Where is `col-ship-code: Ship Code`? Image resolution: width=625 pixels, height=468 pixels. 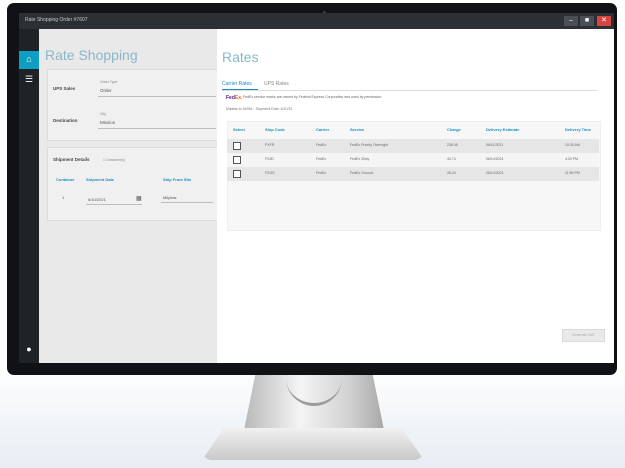
col-ship-code: Ship Code is located at coordinates (275, 129).